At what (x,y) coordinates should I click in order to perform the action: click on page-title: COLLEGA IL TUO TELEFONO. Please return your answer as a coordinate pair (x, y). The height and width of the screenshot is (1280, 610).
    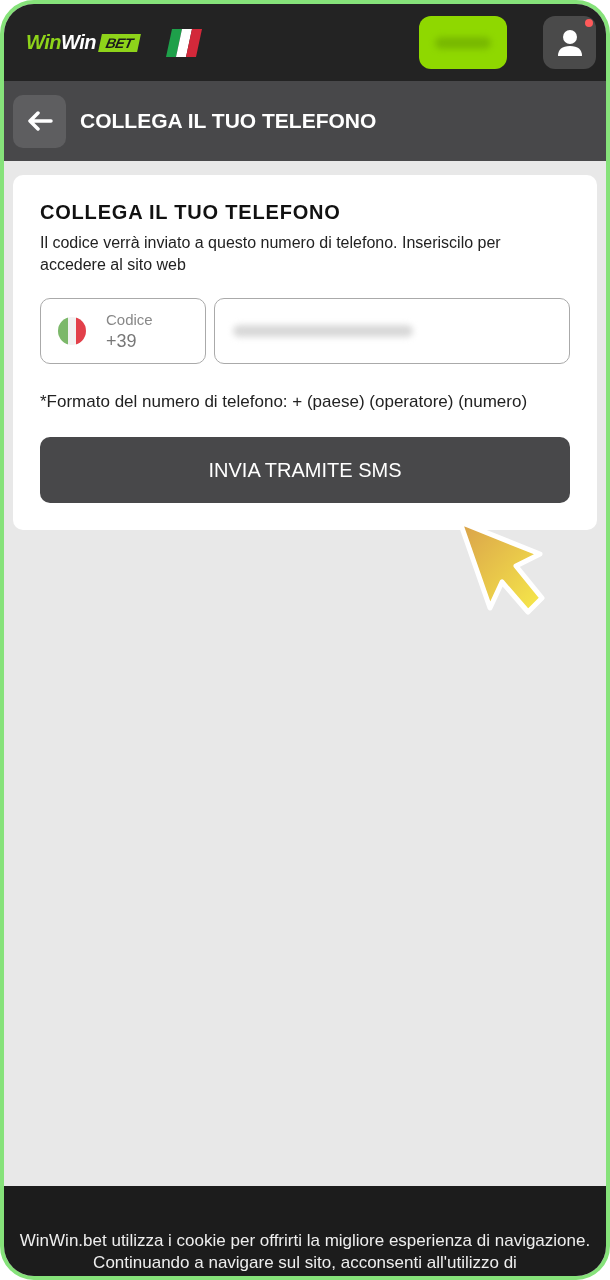
    Looking at the image, I should click on (228, 121).